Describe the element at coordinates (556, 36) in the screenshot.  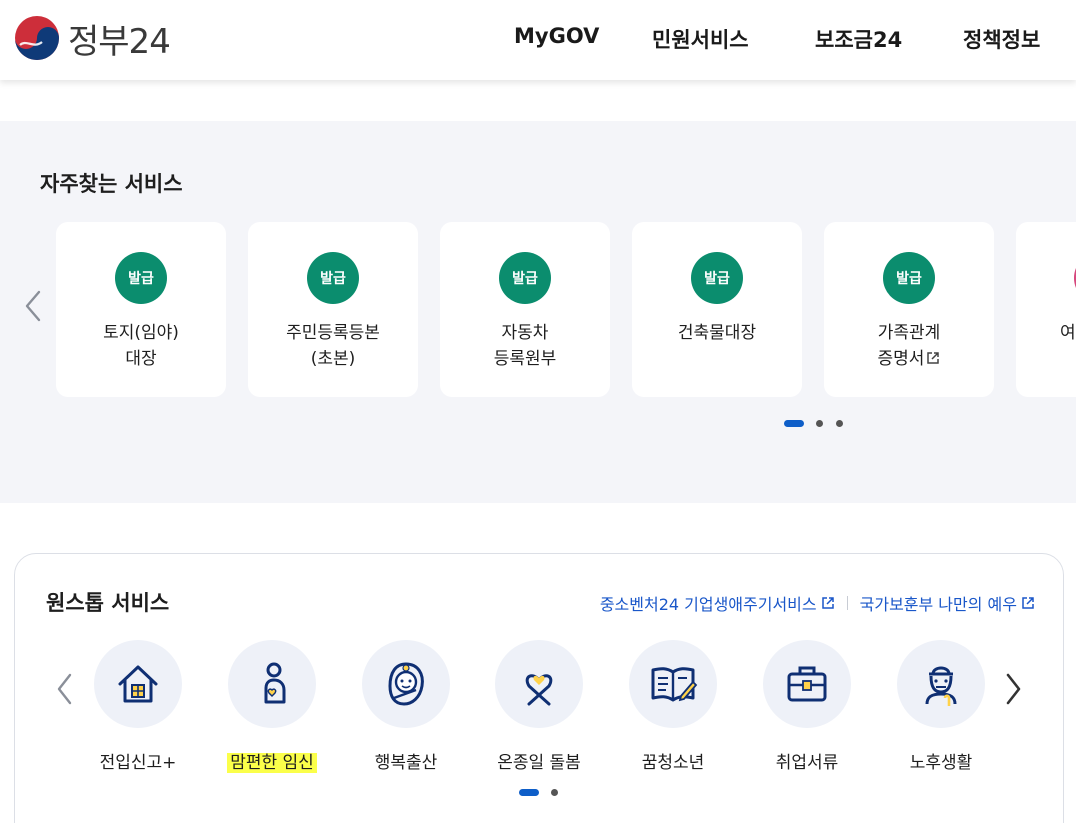
I see `nav-mygov: MyGOV` at that location.